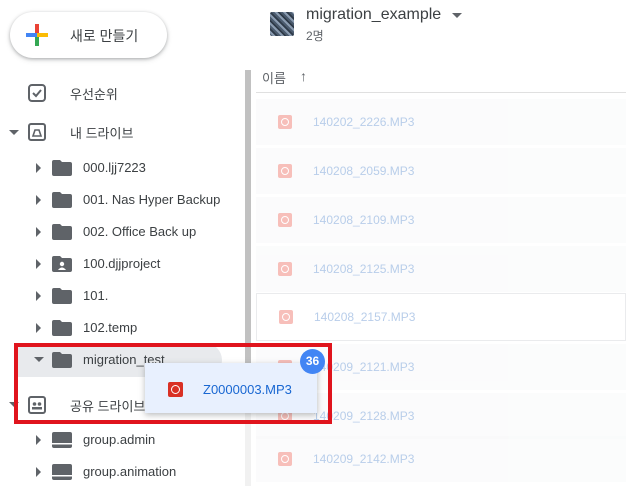  I want to click on folder-row: 002. Office Back up, so click(120, 232).